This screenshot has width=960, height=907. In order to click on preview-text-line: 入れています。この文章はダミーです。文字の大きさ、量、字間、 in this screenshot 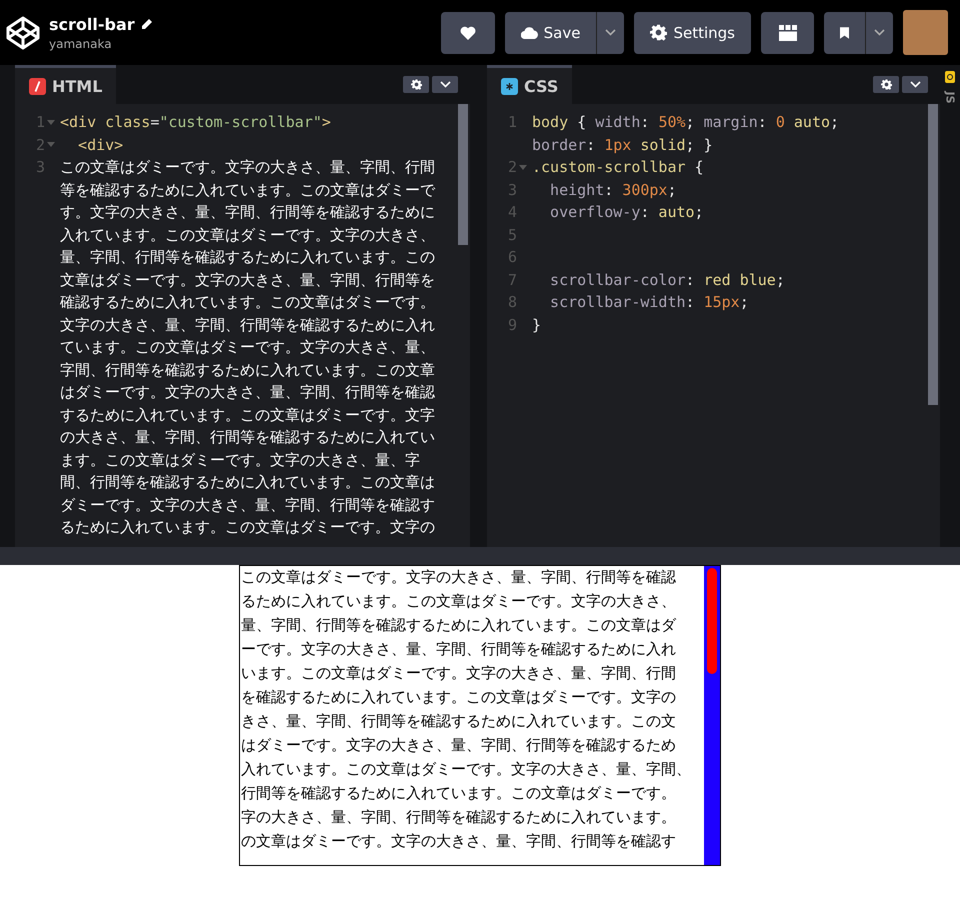, I will do `click(466, 770)`.